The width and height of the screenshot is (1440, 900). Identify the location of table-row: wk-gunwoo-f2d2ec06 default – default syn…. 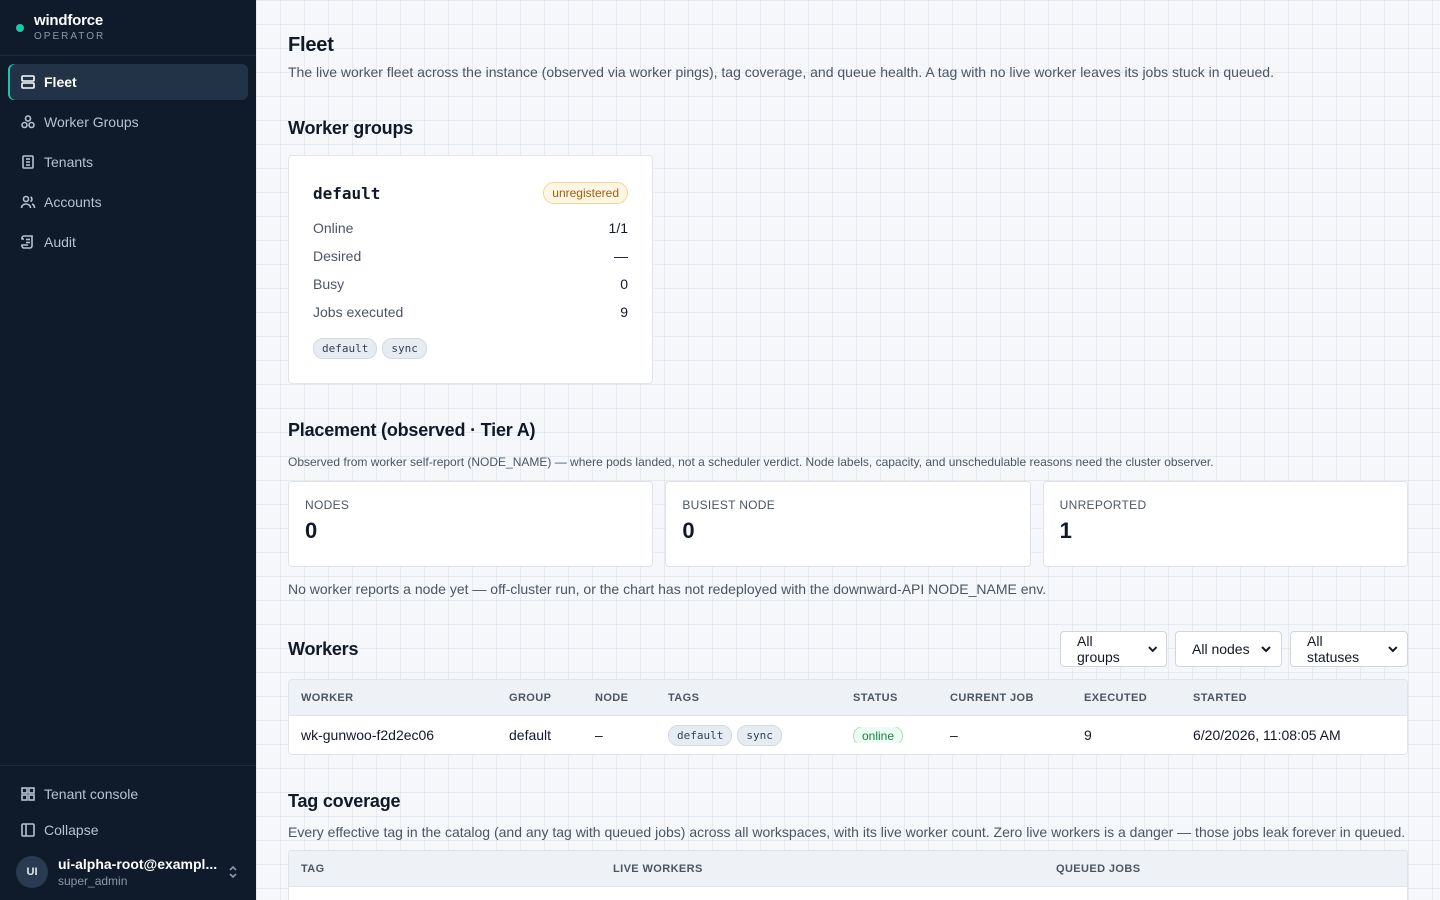
(848, 735).